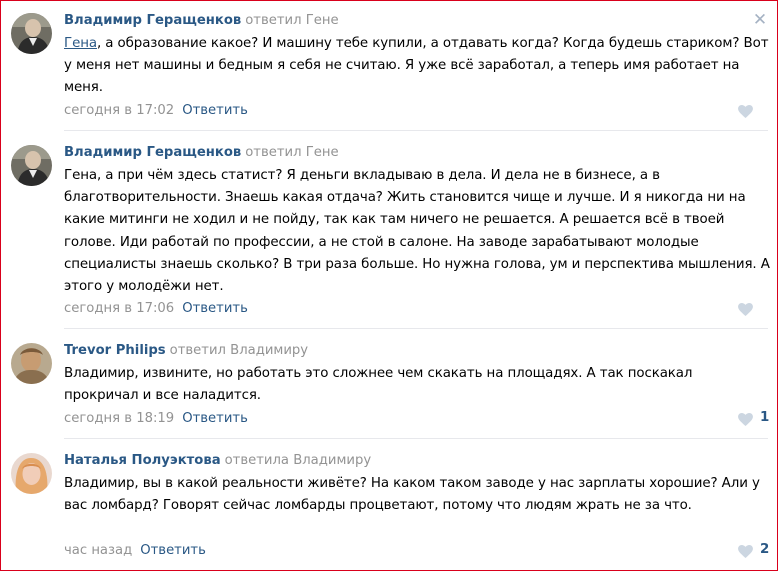  I want to click on comment-meta: сегодня в 18:19 Ответить, so click(156, 418).